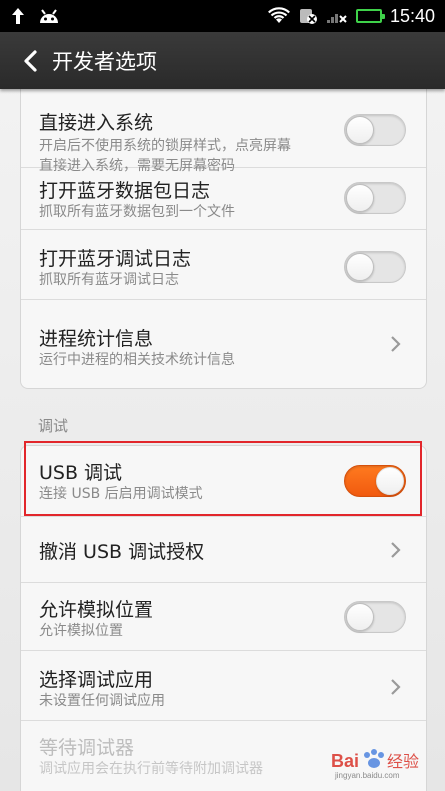 Image resolution: width=445 pixels, height=791 pixels. I want to click on setting-subtitle: 未设置任何调试应用, so click(102, 701).